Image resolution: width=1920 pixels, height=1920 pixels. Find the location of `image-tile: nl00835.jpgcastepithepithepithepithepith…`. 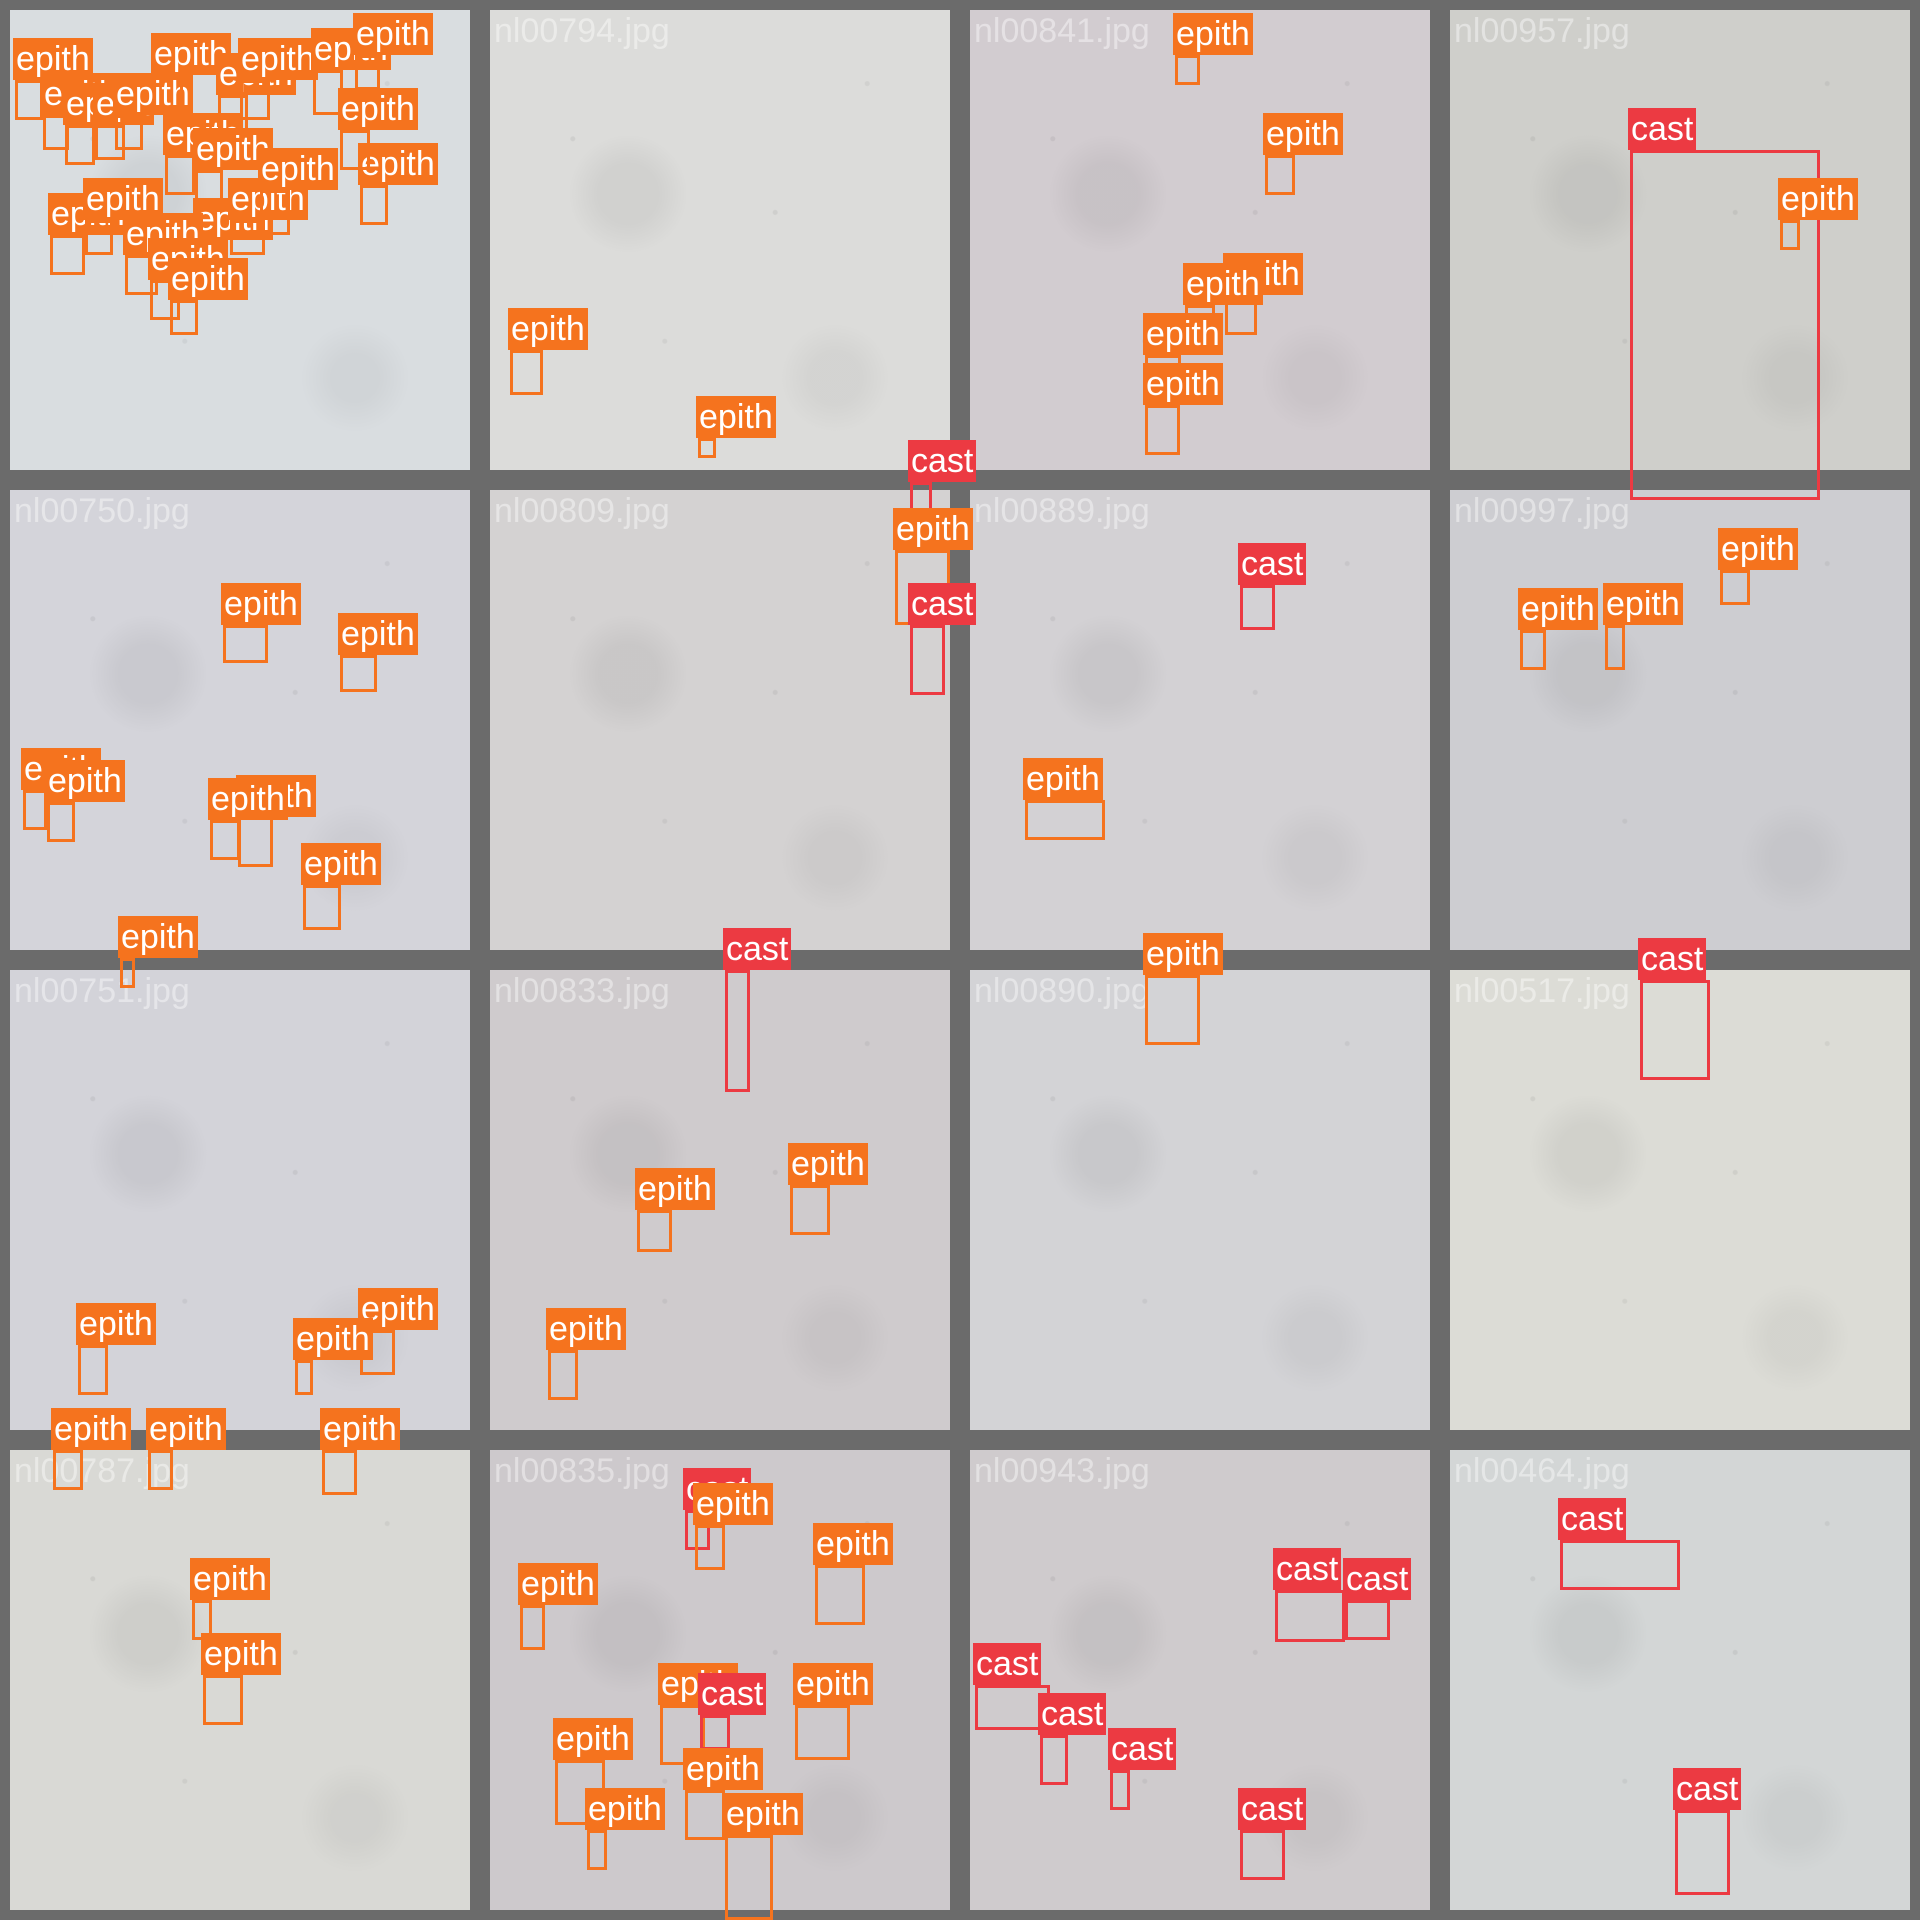

image-tile: nl00835.jpgcastepithepithepithepithepith… is located at coordinates (720, 1685).